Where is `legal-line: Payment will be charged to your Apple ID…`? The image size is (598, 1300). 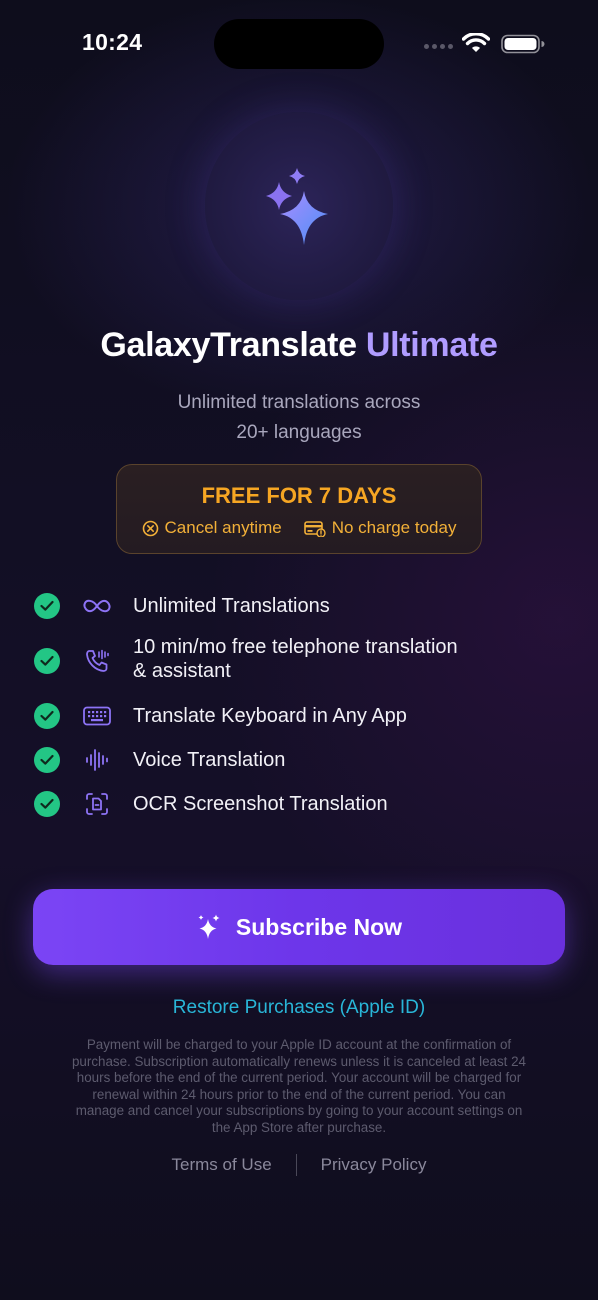
legal-line: Payment will be charged to your Apple ID… is located at coordinates (299, 1044).